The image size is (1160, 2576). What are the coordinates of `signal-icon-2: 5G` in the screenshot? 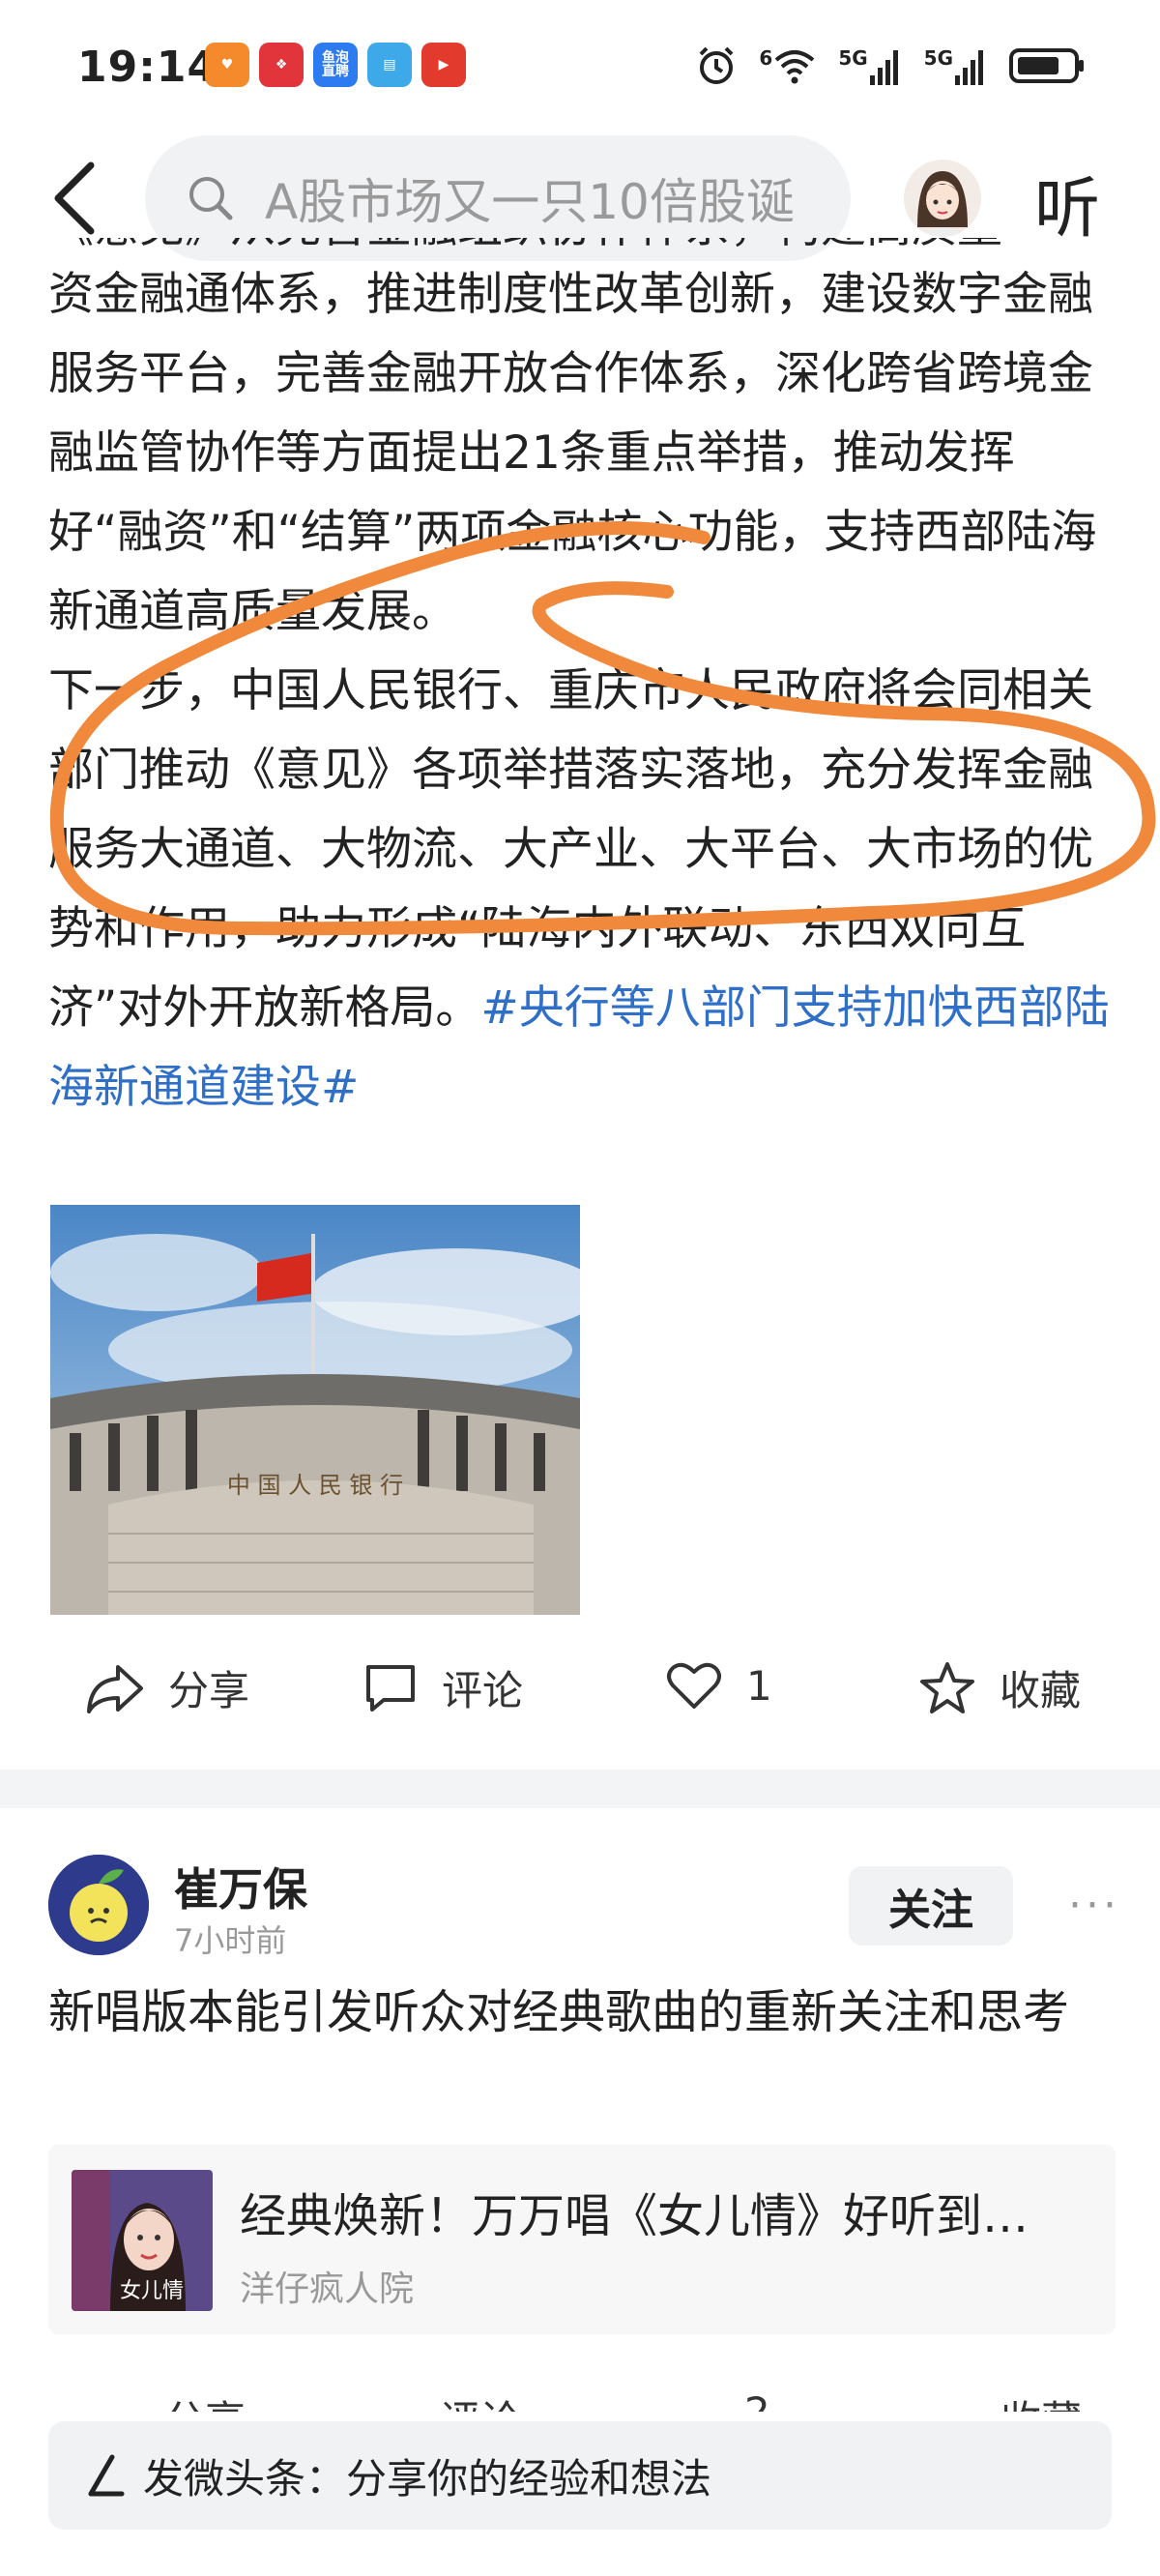 It's located at (956, 65).